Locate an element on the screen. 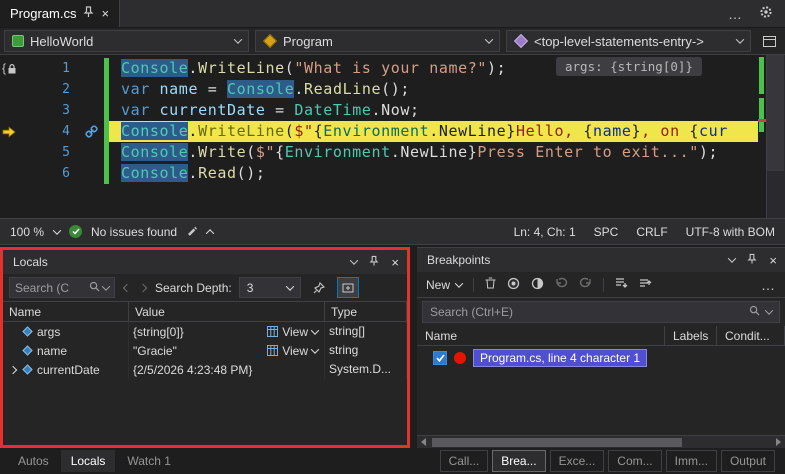  member-dropdown: <top-level-statements-entry-> is located at coordinates (628, 41).